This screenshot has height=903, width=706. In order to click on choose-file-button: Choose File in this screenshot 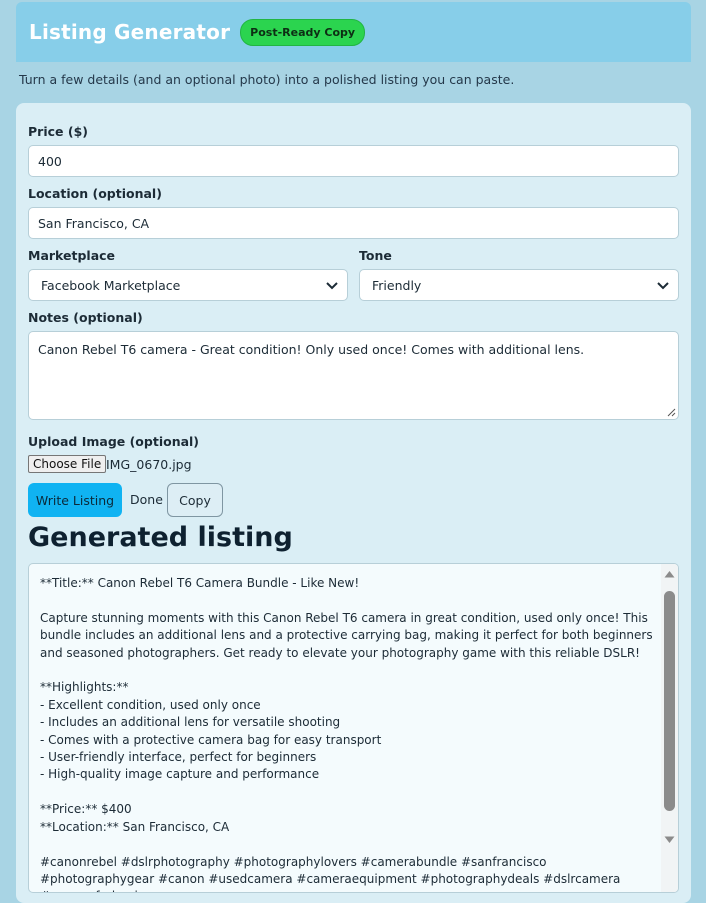, I will do `click(67, 464)`.